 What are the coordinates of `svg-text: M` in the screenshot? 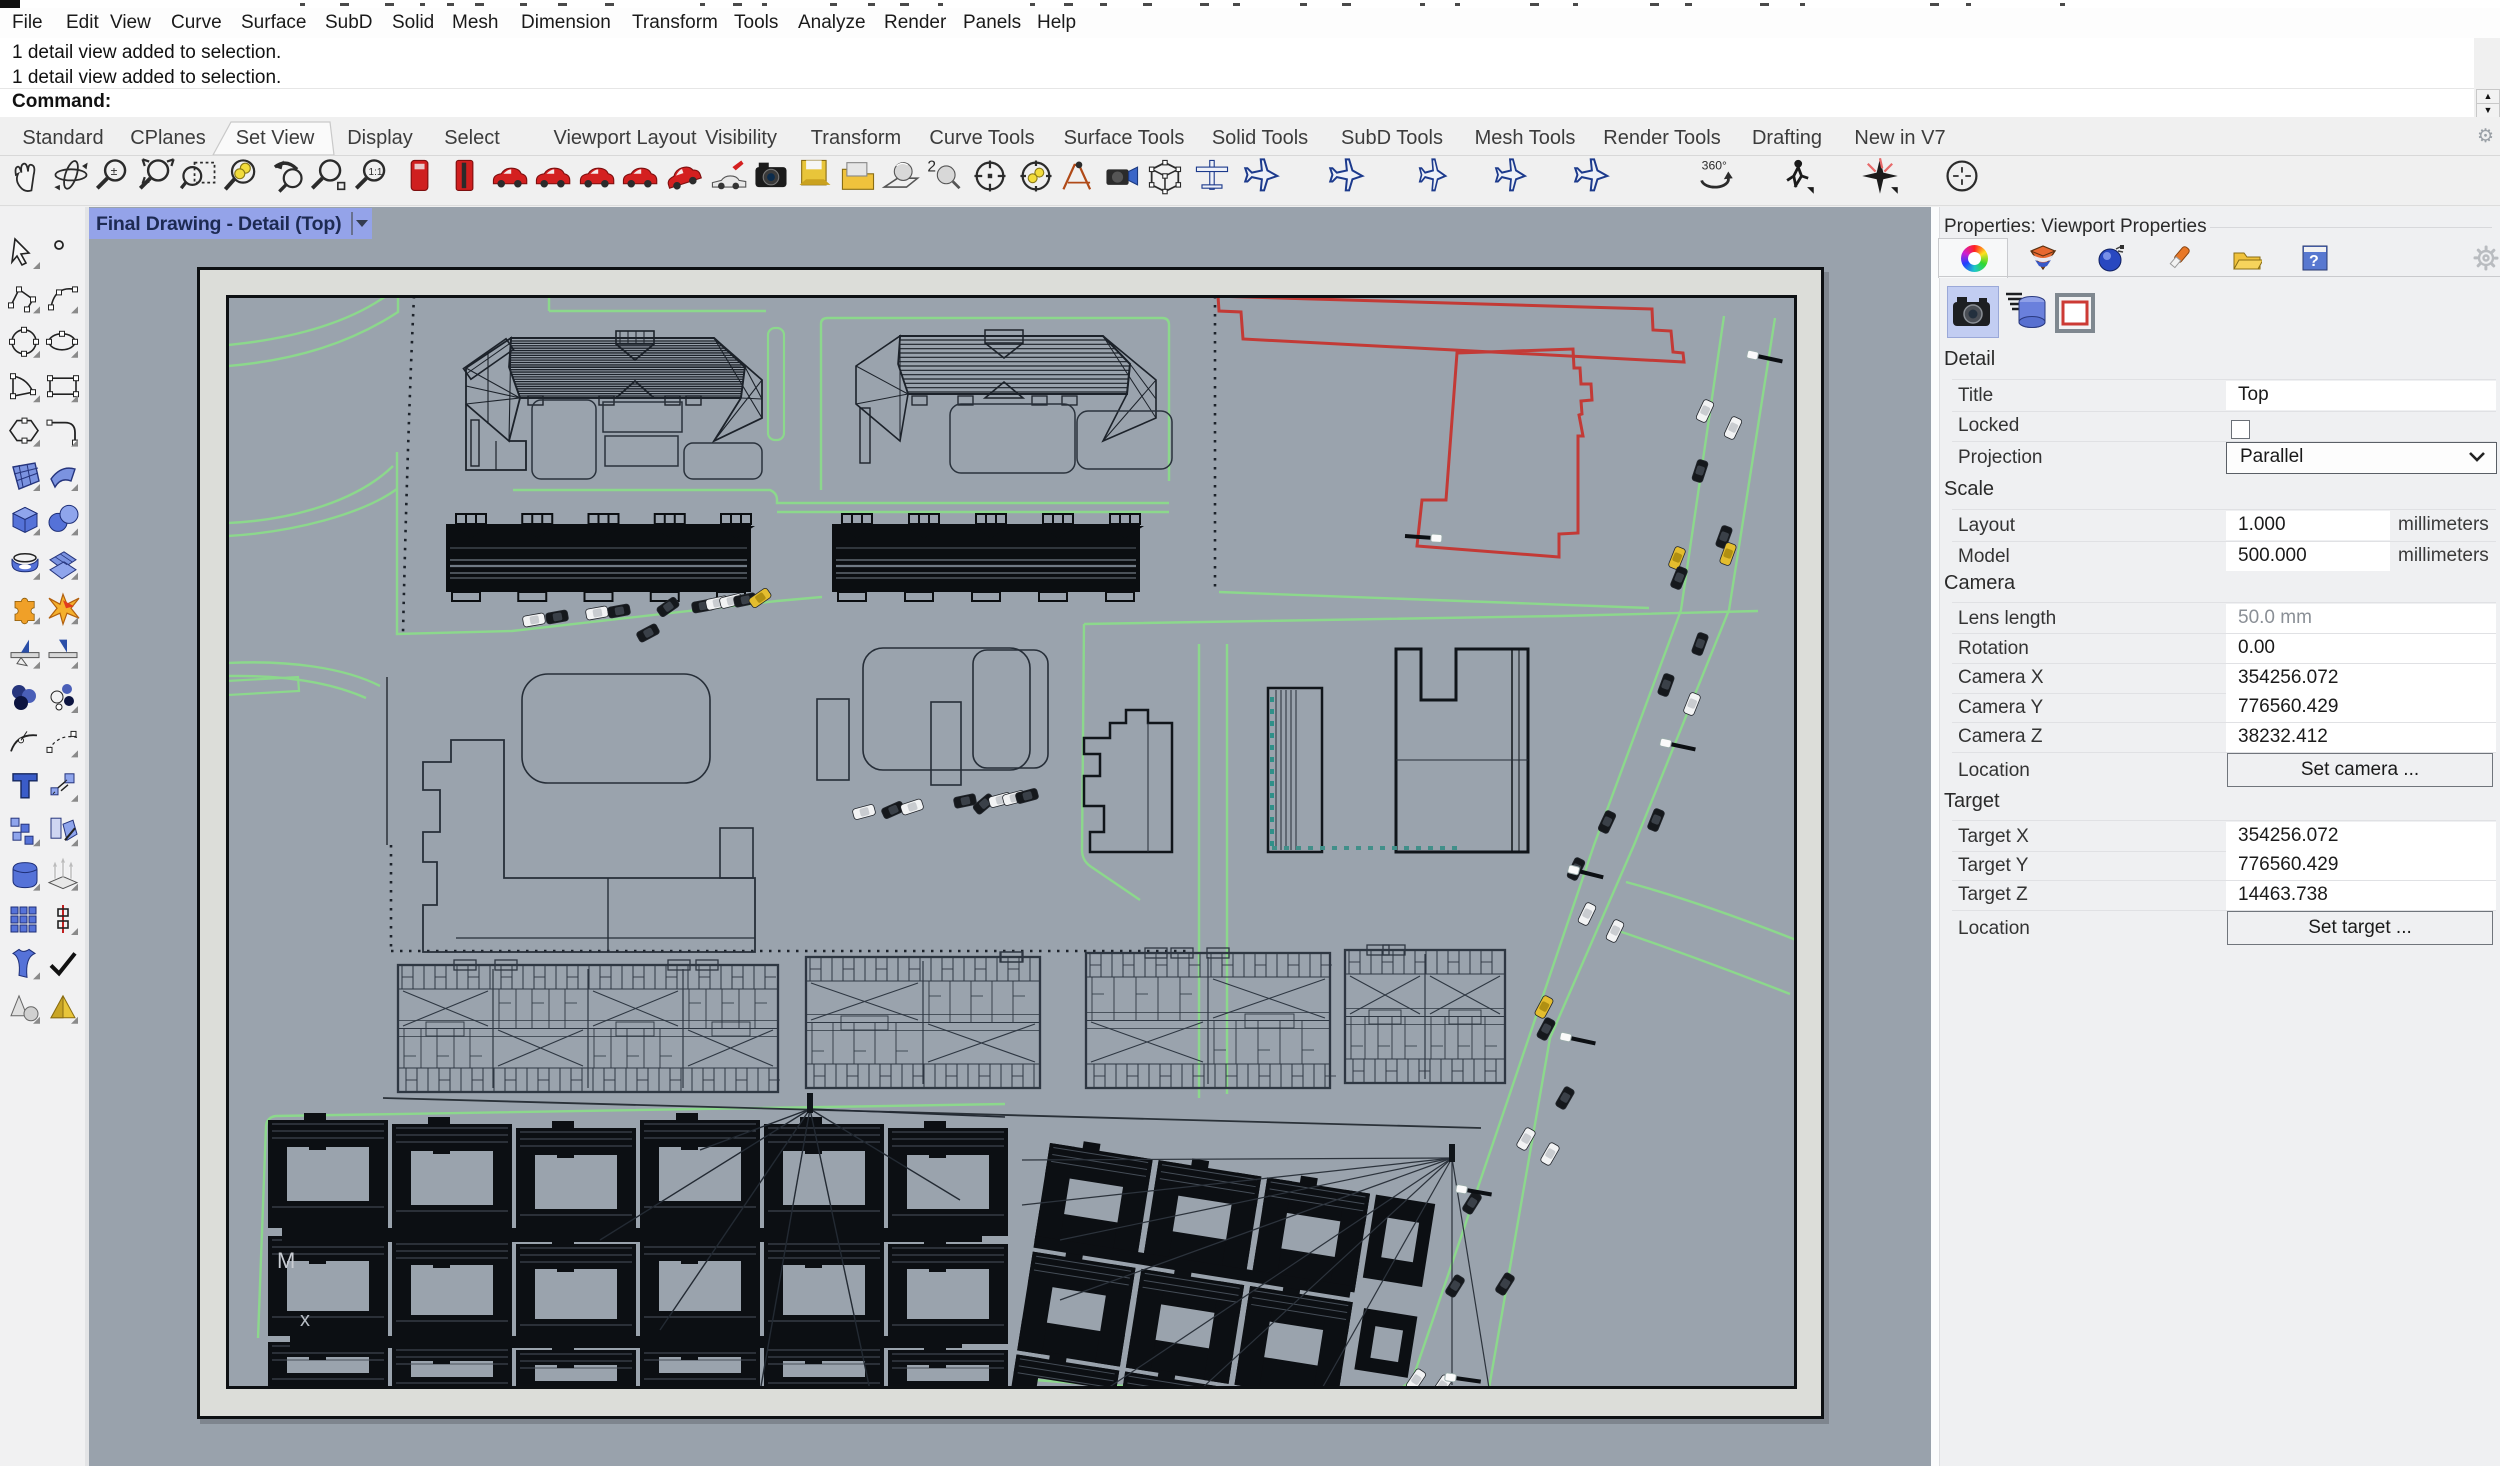 It's located at (286, 1260).